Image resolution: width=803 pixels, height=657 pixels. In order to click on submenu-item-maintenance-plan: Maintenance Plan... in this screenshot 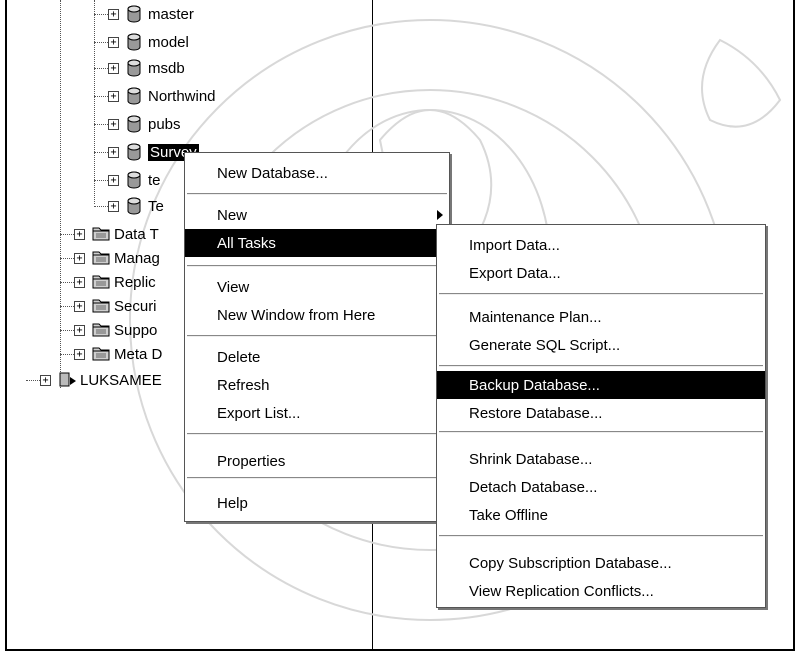, I will do `click(601, 317)`.